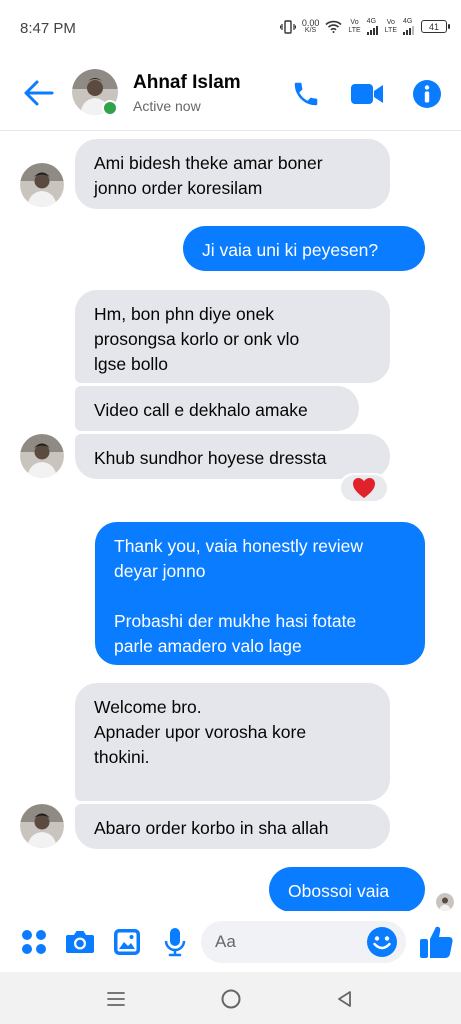  Describe the element at coordinates (110, 108) in the screenshot. I see `active-status-dot` at that location.